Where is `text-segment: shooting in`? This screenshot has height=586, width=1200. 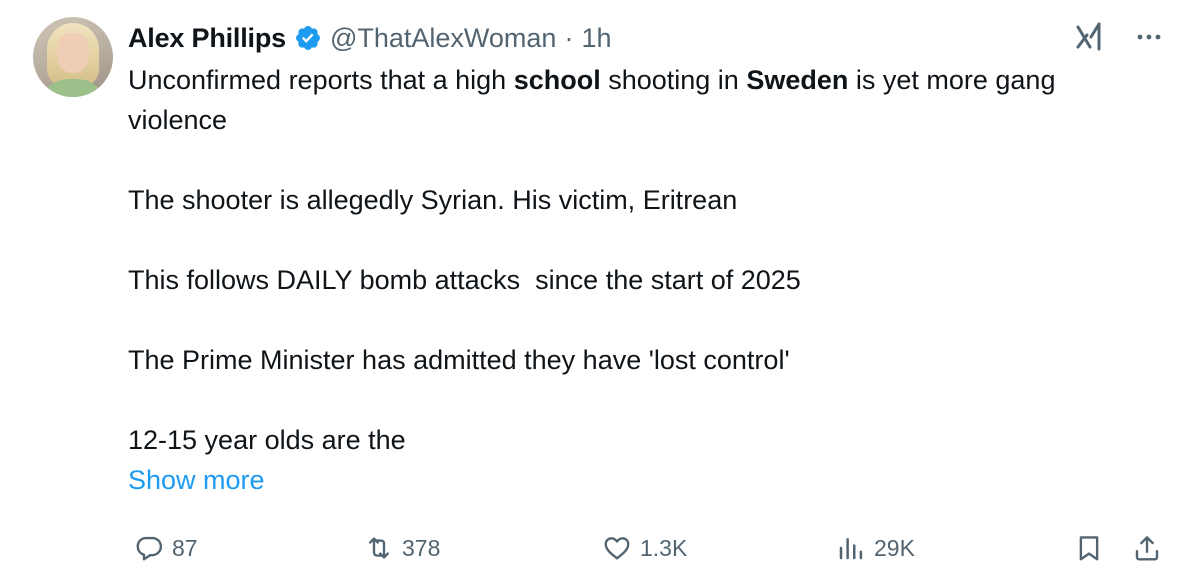
text-segment: shooting in is located at coordinates (673, 80).